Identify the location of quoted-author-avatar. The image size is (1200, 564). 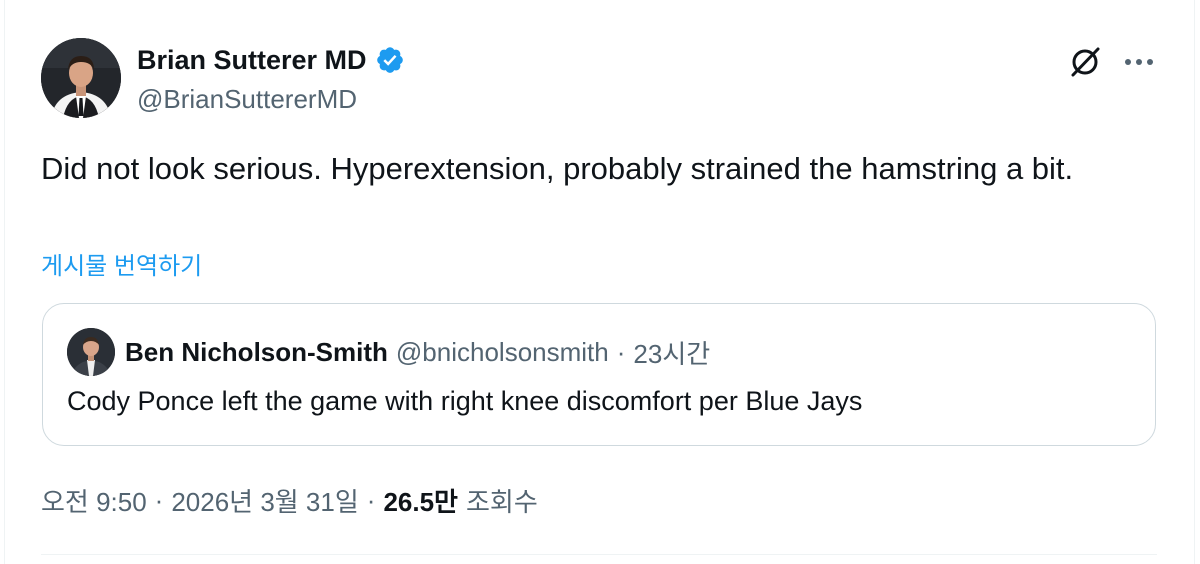
(91, 352).